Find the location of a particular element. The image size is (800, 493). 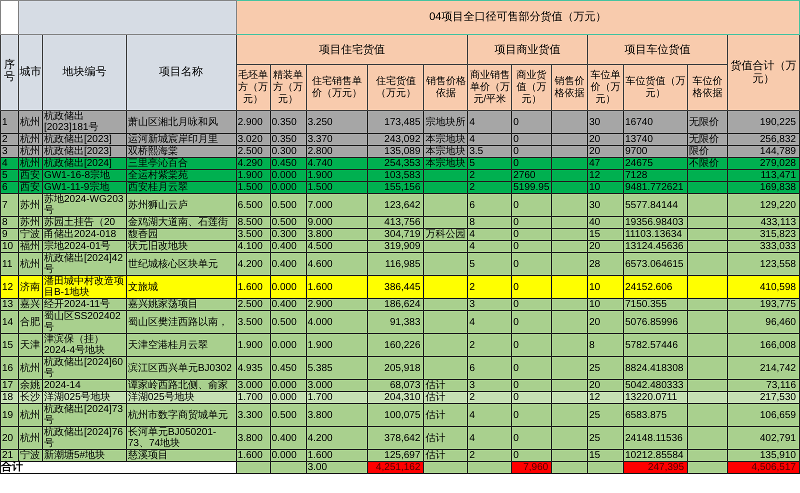

column-header: 货值合计（万元） is located at coordinates (763, 72).